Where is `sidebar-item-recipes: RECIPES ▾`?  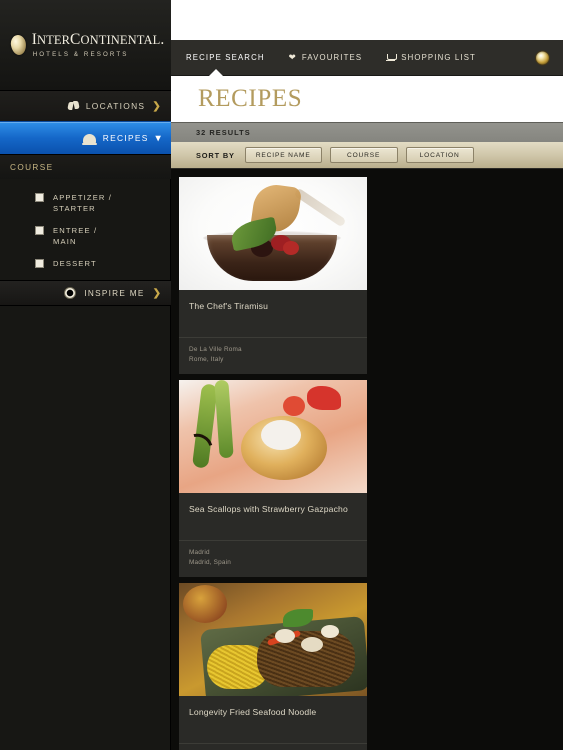
sidebar-item-recipes: RECIPES ▾ is located at coordinates (85, 137).